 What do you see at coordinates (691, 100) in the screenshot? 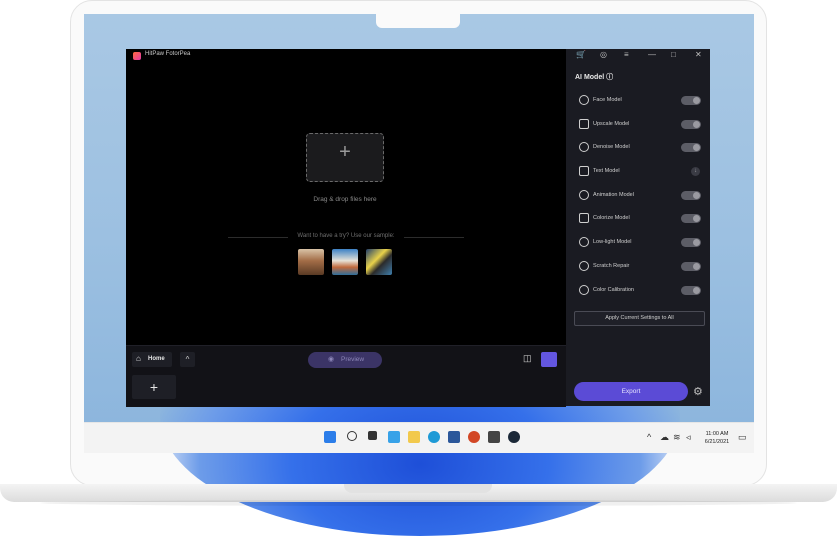
I see `face-model-toggle` at bounding box center [691, 100].